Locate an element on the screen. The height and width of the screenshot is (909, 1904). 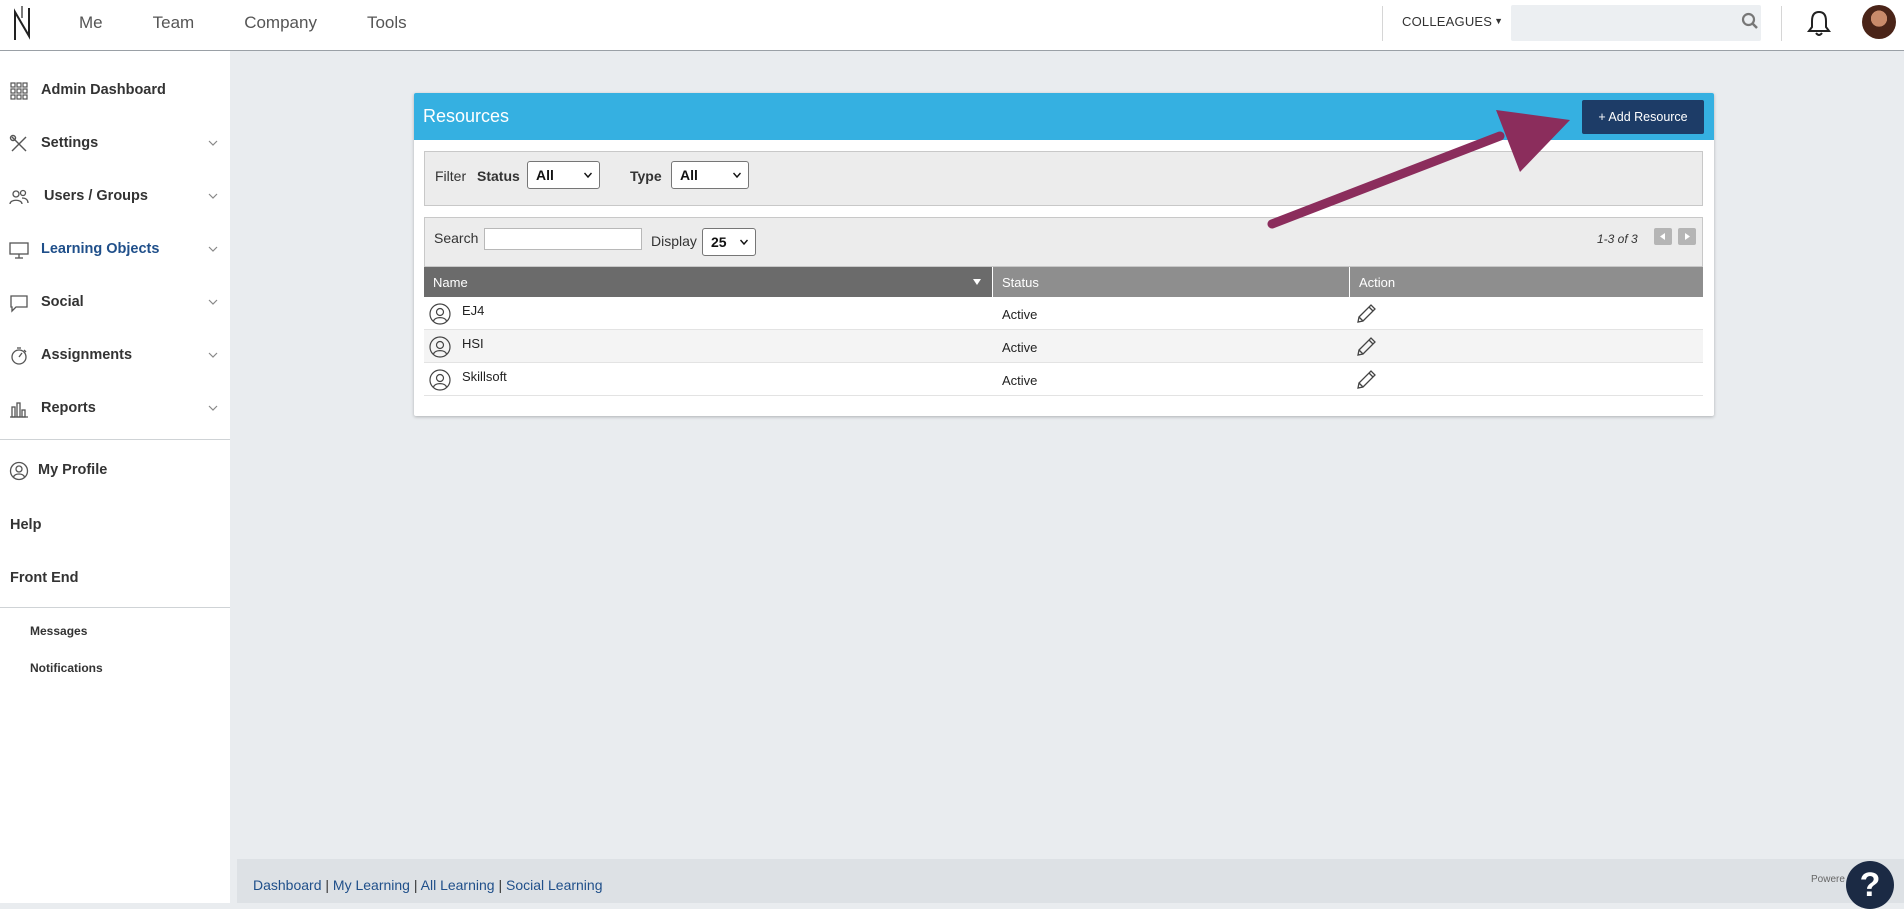
column-header-label: Action is located at coordinates (1377, 282).